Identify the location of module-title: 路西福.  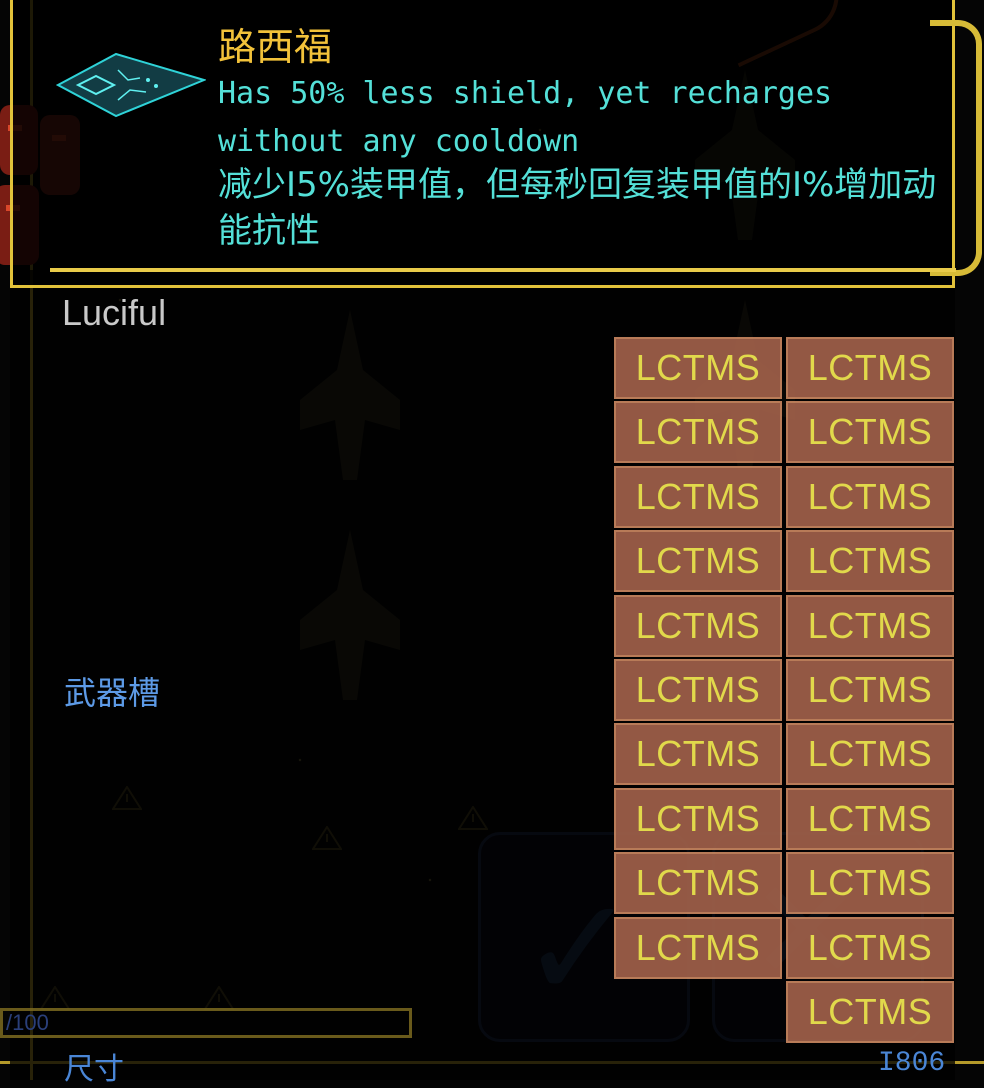
(275, 47).